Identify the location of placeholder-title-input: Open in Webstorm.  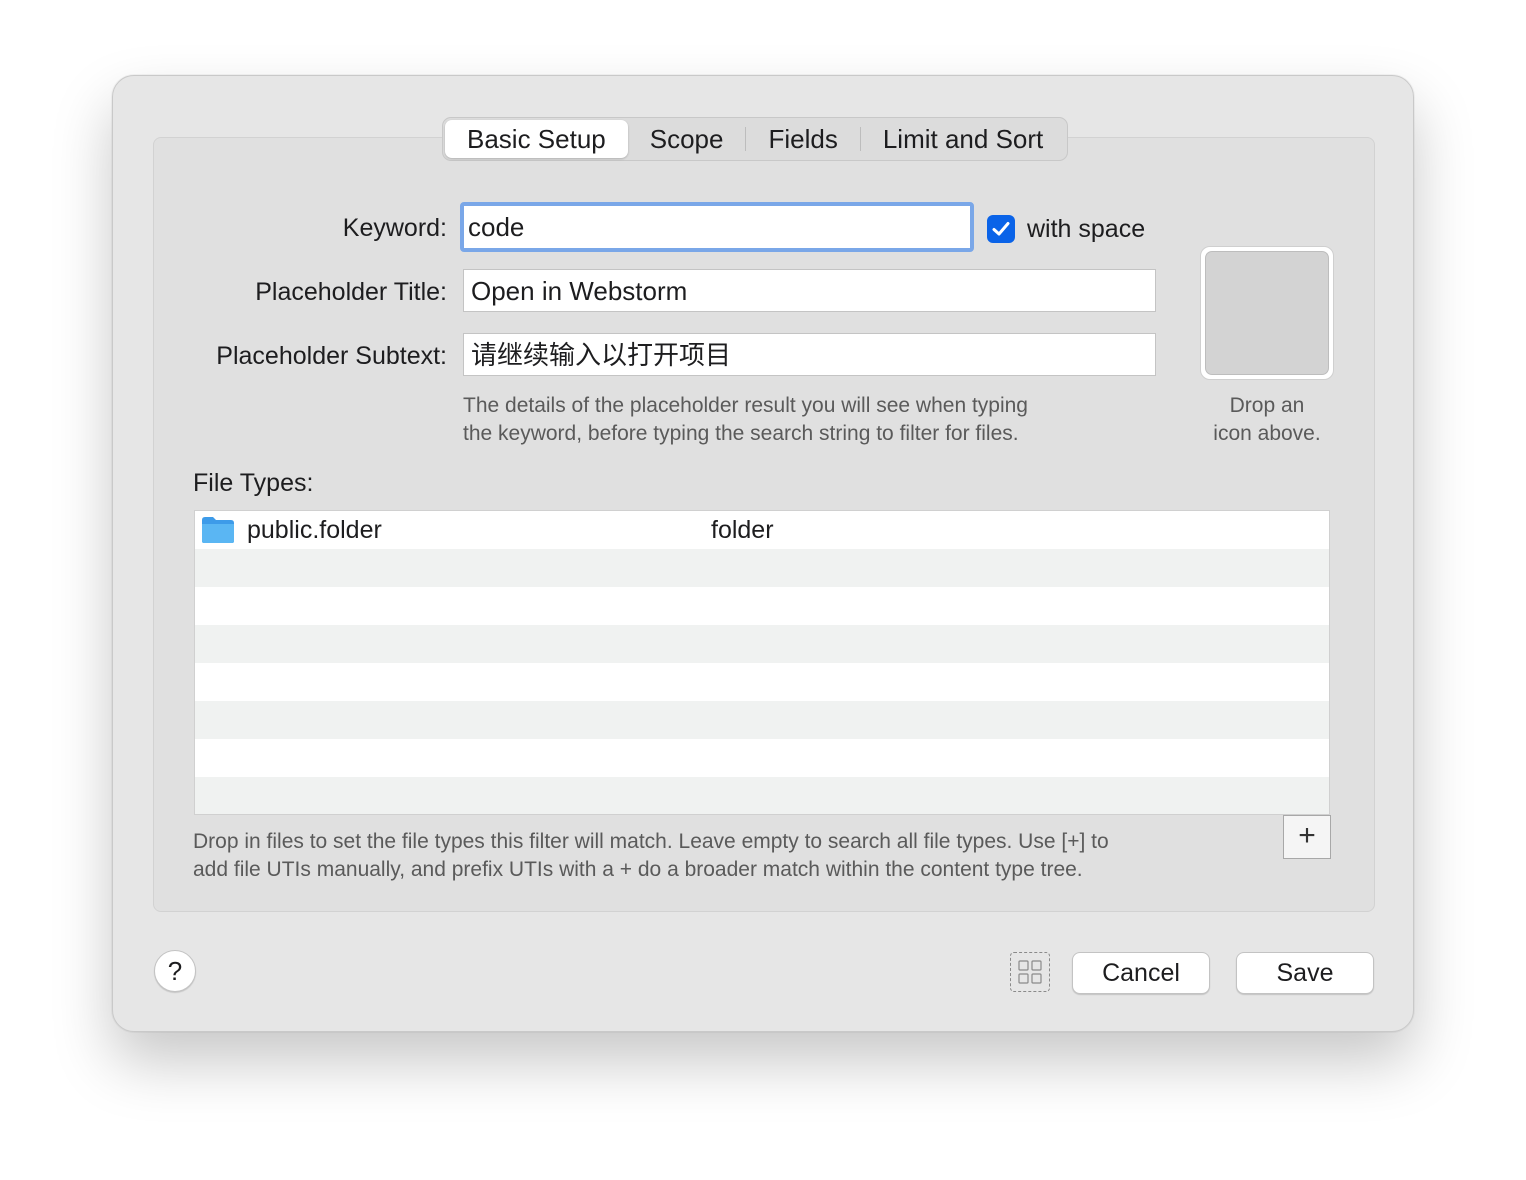
(809, 290).